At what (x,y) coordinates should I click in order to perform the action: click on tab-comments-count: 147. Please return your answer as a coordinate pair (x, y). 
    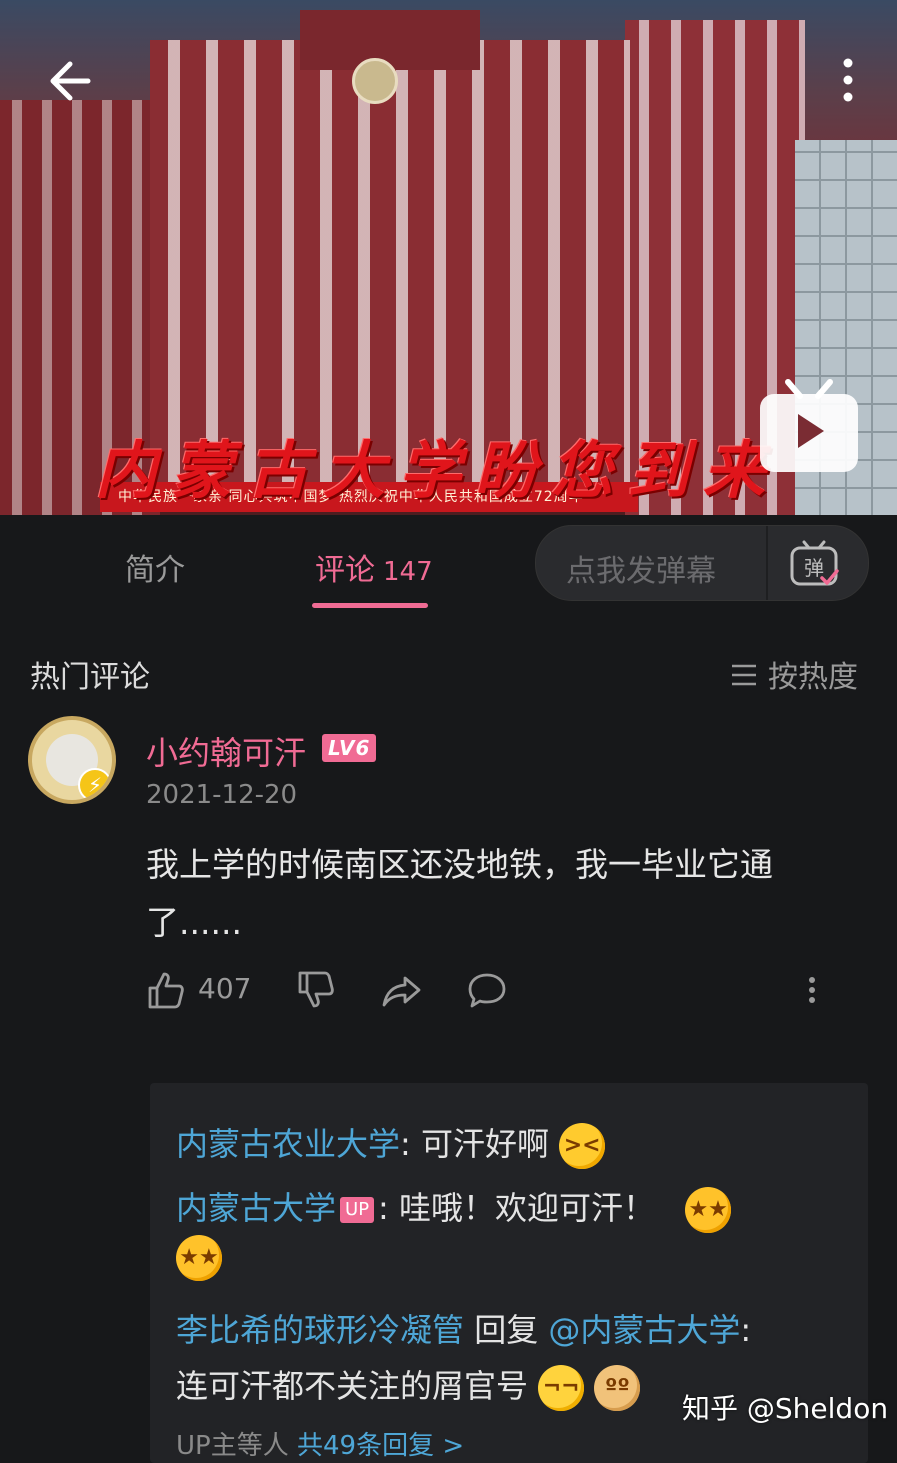
    Looking at the image, I should click on (408, 572).